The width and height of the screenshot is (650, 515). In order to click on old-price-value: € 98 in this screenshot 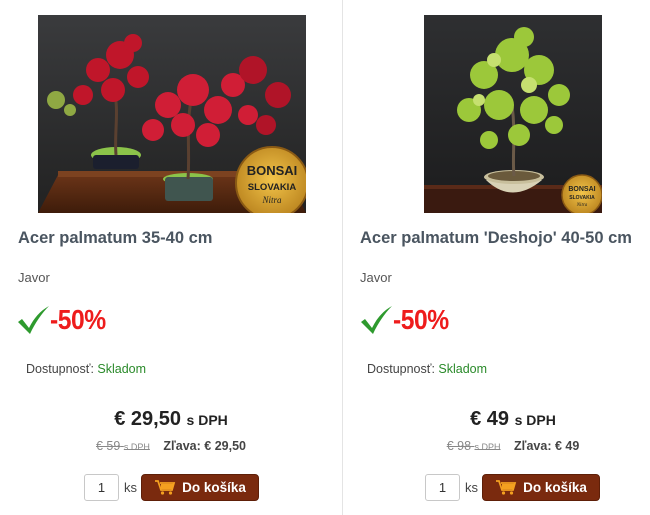, I will do `click(459, 446)`.